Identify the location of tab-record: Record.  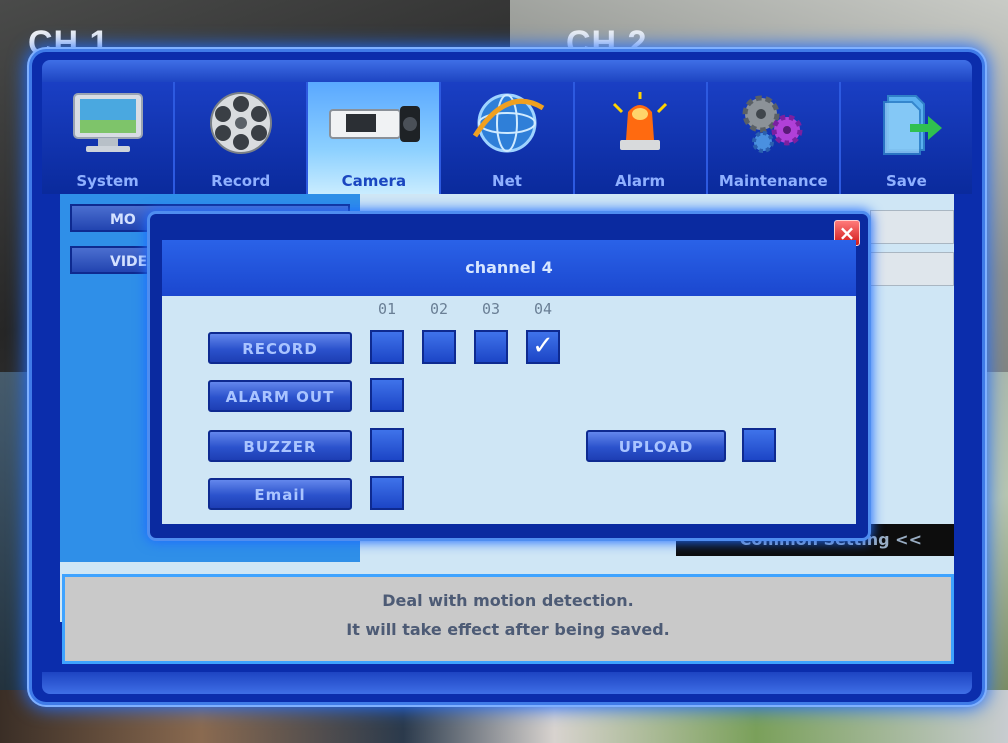
(242, 138).